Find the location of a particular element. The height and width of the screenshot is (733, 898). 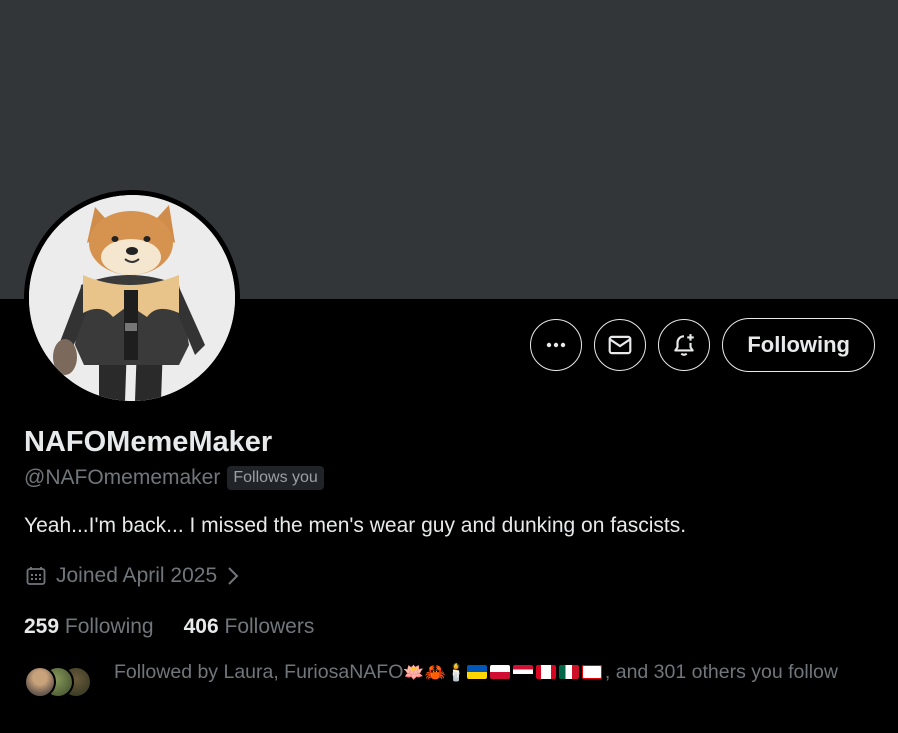

following-count: 259 is located at coordinates (42, 626).